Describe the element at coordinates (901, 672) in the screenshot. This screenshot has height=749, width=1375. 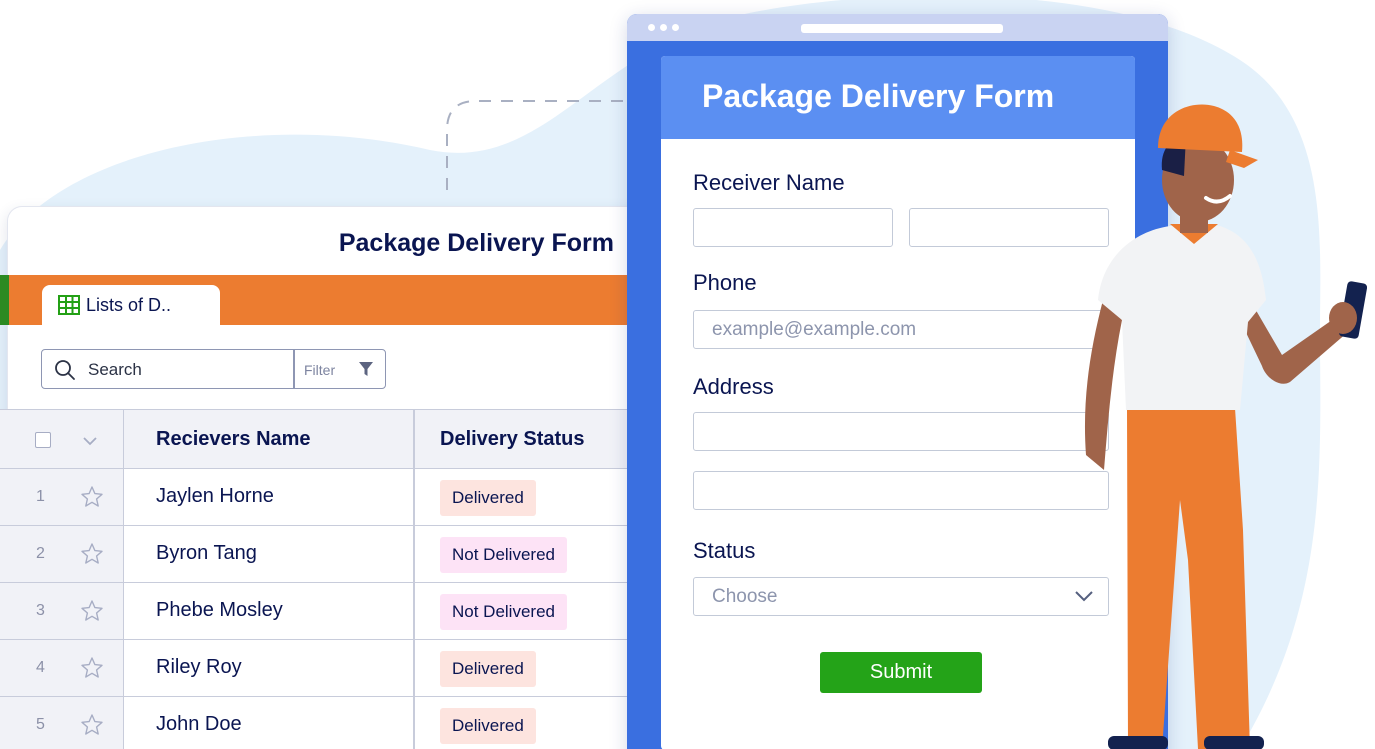
I see `submit-button: Submit` at that location.